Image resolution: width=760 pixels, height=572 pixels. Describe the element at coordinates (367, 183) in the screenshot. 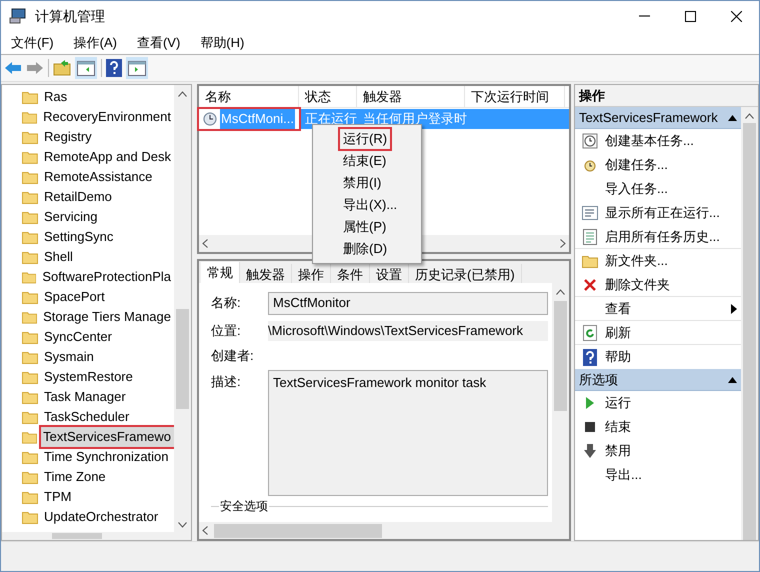

I see `menu-item: 禁用(I)` at that location.